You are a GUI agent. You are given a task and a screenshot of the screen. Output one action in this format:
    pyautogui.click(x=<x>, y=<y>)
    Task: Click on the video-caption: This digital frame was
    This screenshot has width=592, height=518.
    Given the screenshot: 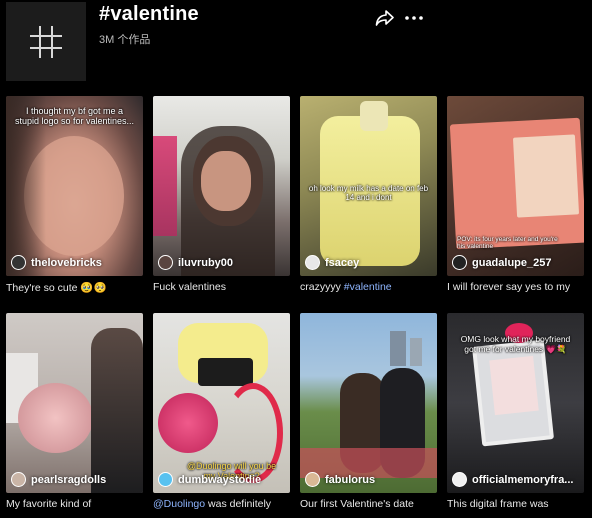 What is the action you would take?
    pyautogui.click(x=515, y=504)
    